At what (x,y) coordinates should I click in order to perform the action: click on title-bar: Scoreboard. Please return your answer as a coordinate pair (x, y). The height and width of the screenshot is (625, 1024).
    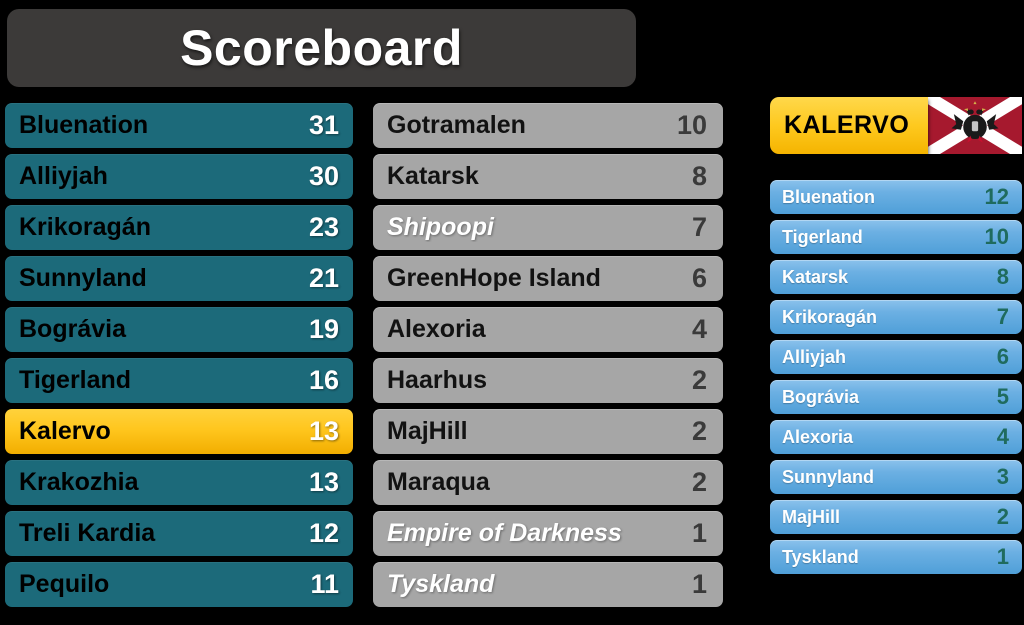
    Looking at the image, I should click on (321, 48).